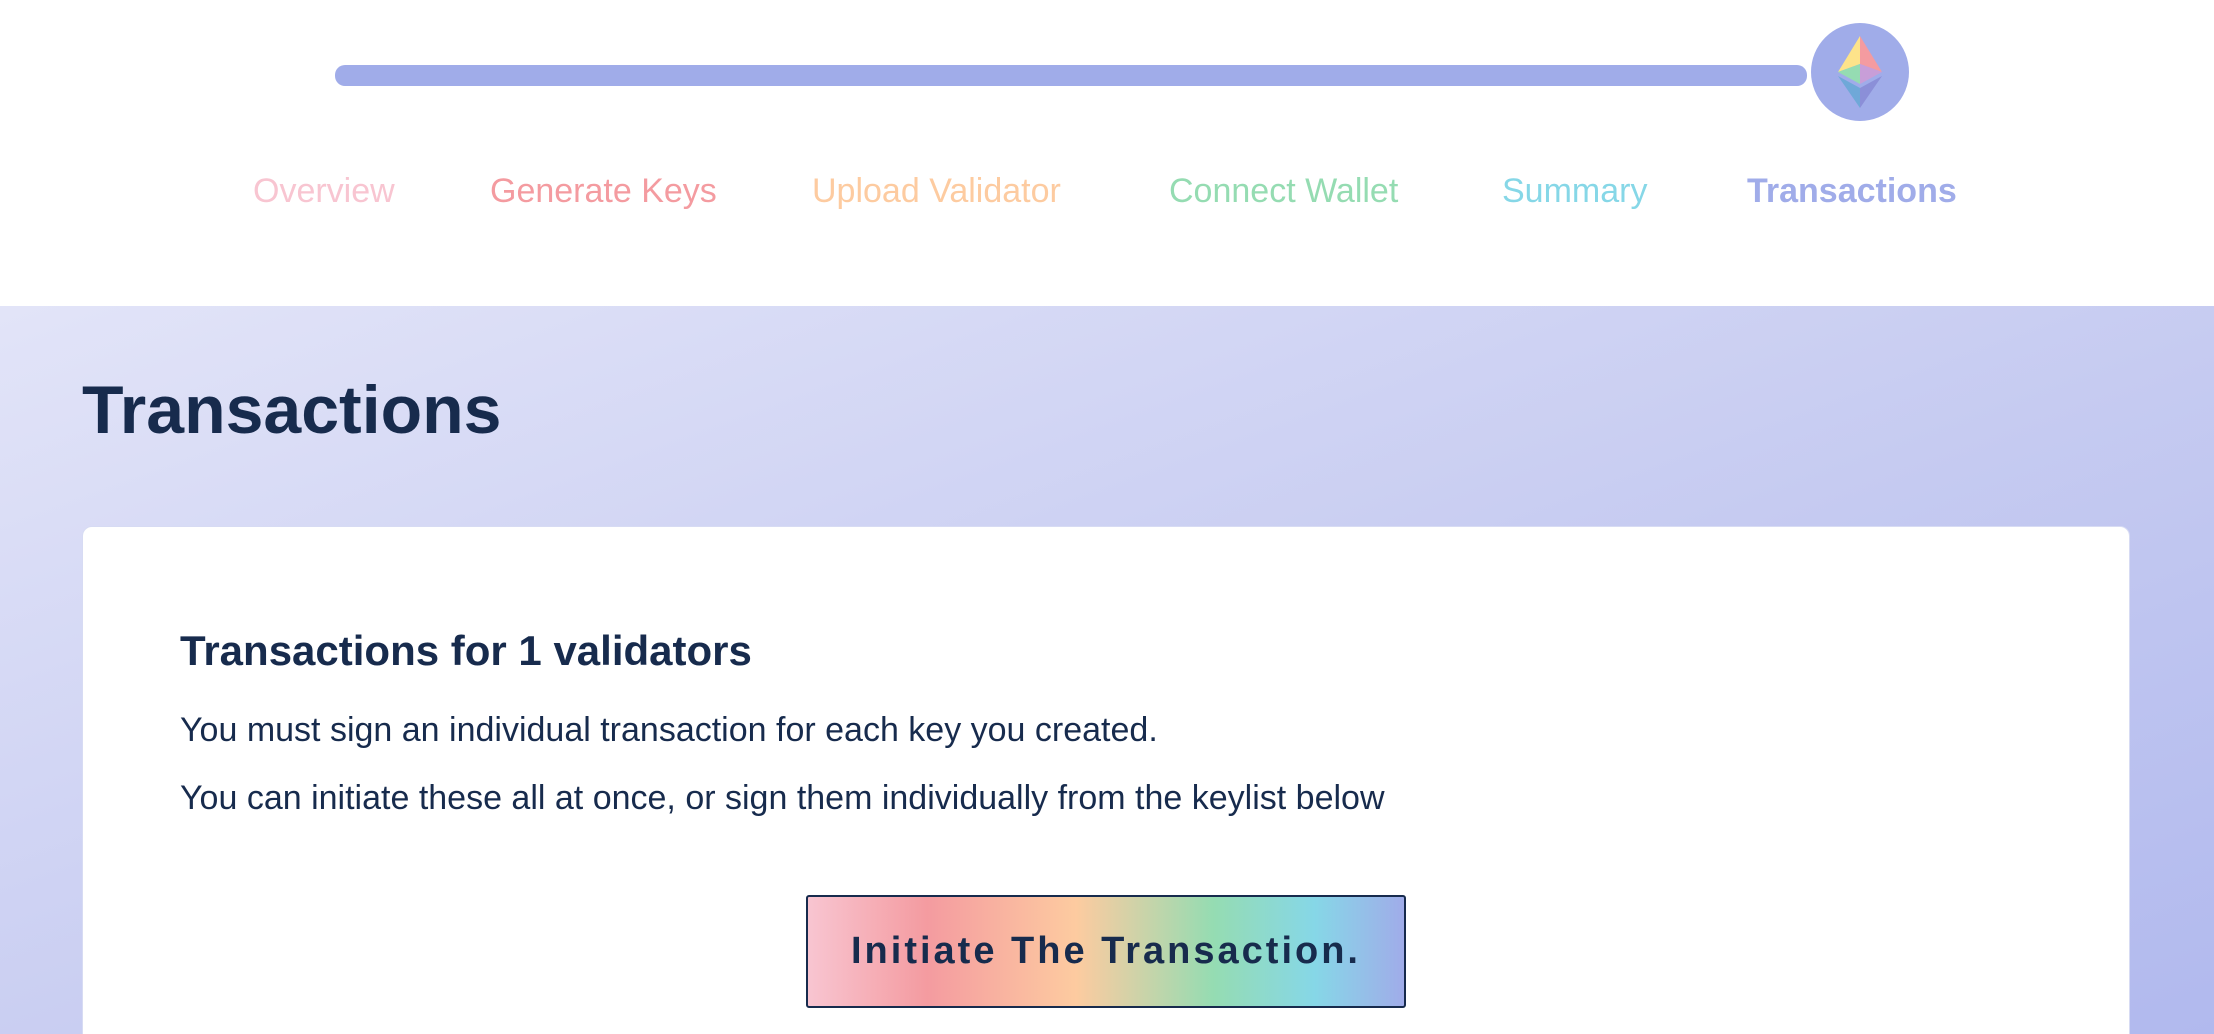  What do you see at coordinates (1852, 191) in the screenshot?
I see `step-transactions: Transactions` at bounding box center [1852, 191].